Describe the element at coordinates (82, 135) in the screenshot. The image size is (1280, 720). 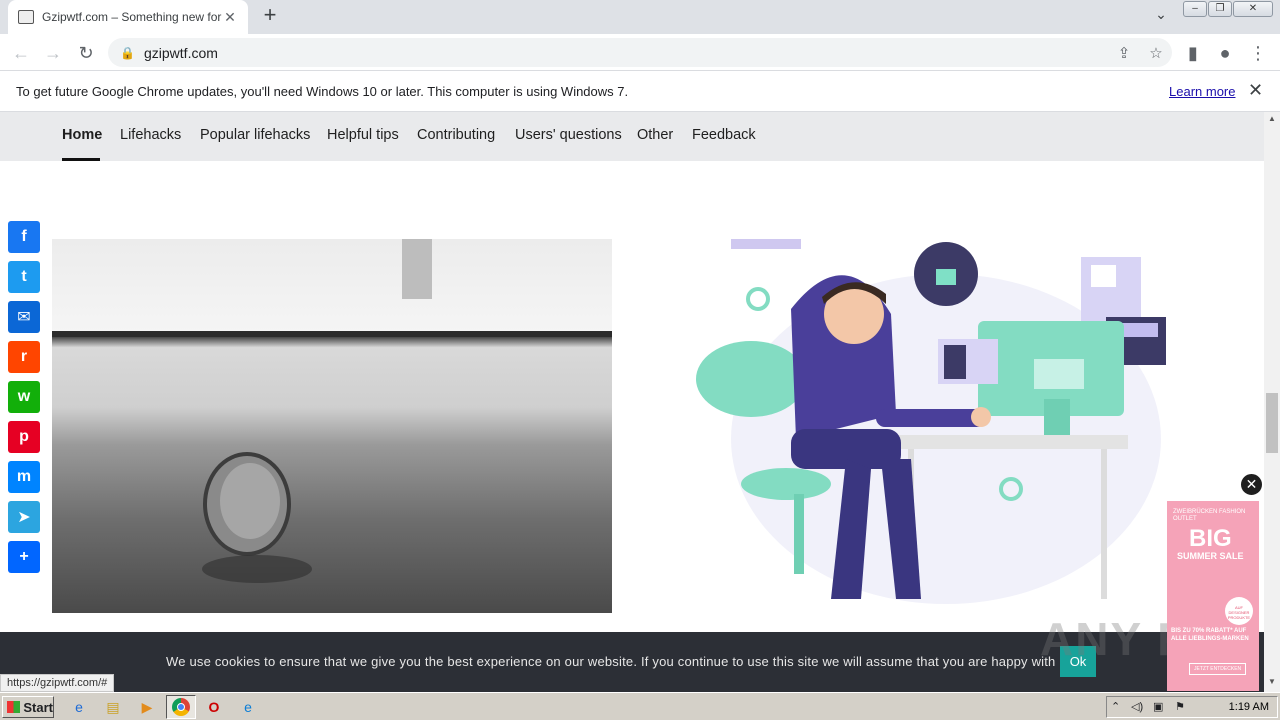
I see `nav-item-home: Home` at that location.